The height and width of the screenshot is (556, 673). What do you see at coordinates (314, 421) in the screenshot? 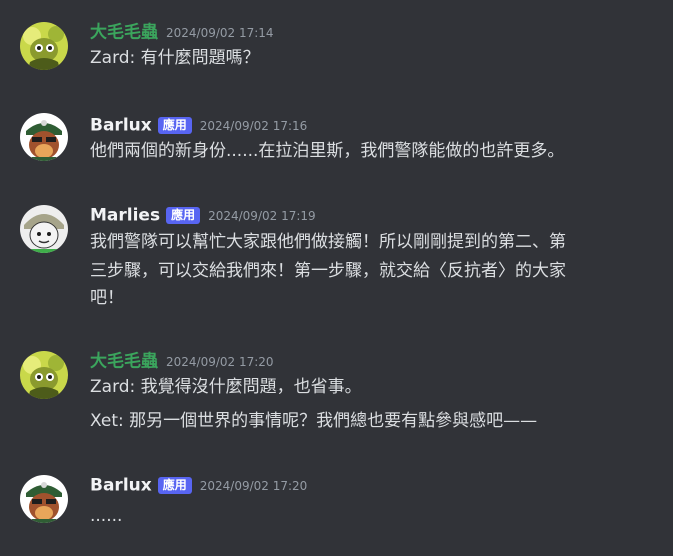
I see `message-text: Xet: 那另一個世界的事情呢？我們總也要有點參與感吧——` at bounding box center [314, 421].